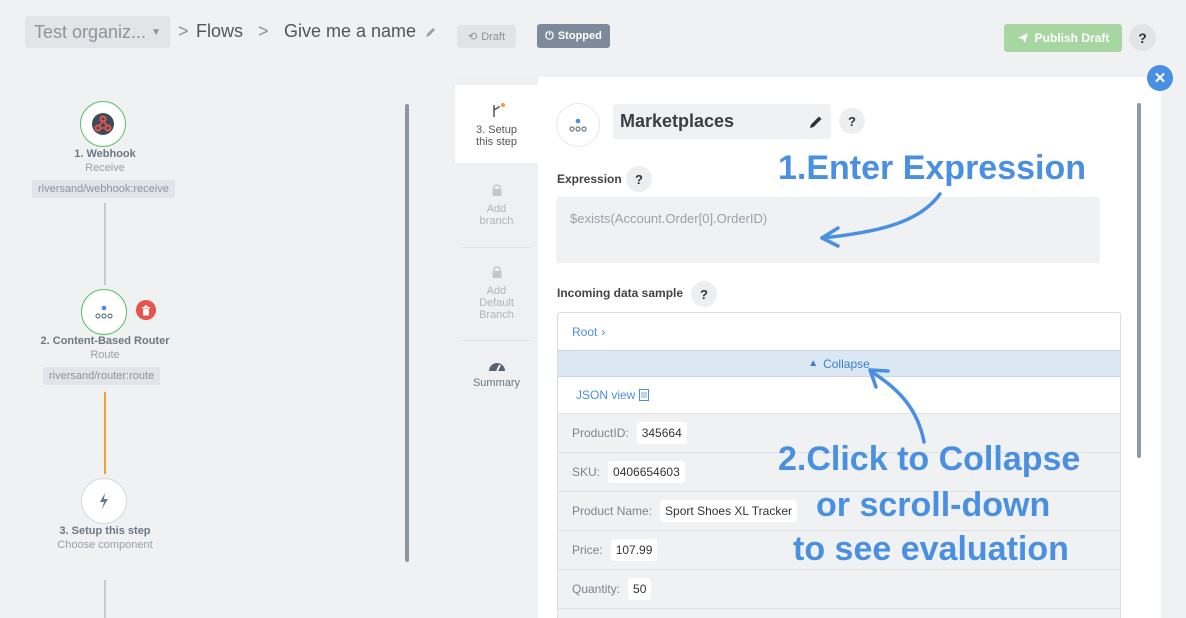  What do you see at coordinates (620, 293) in the screenshot?
I see `incoming-data-label: Incoming data sample` at bounding box center [620, 293].